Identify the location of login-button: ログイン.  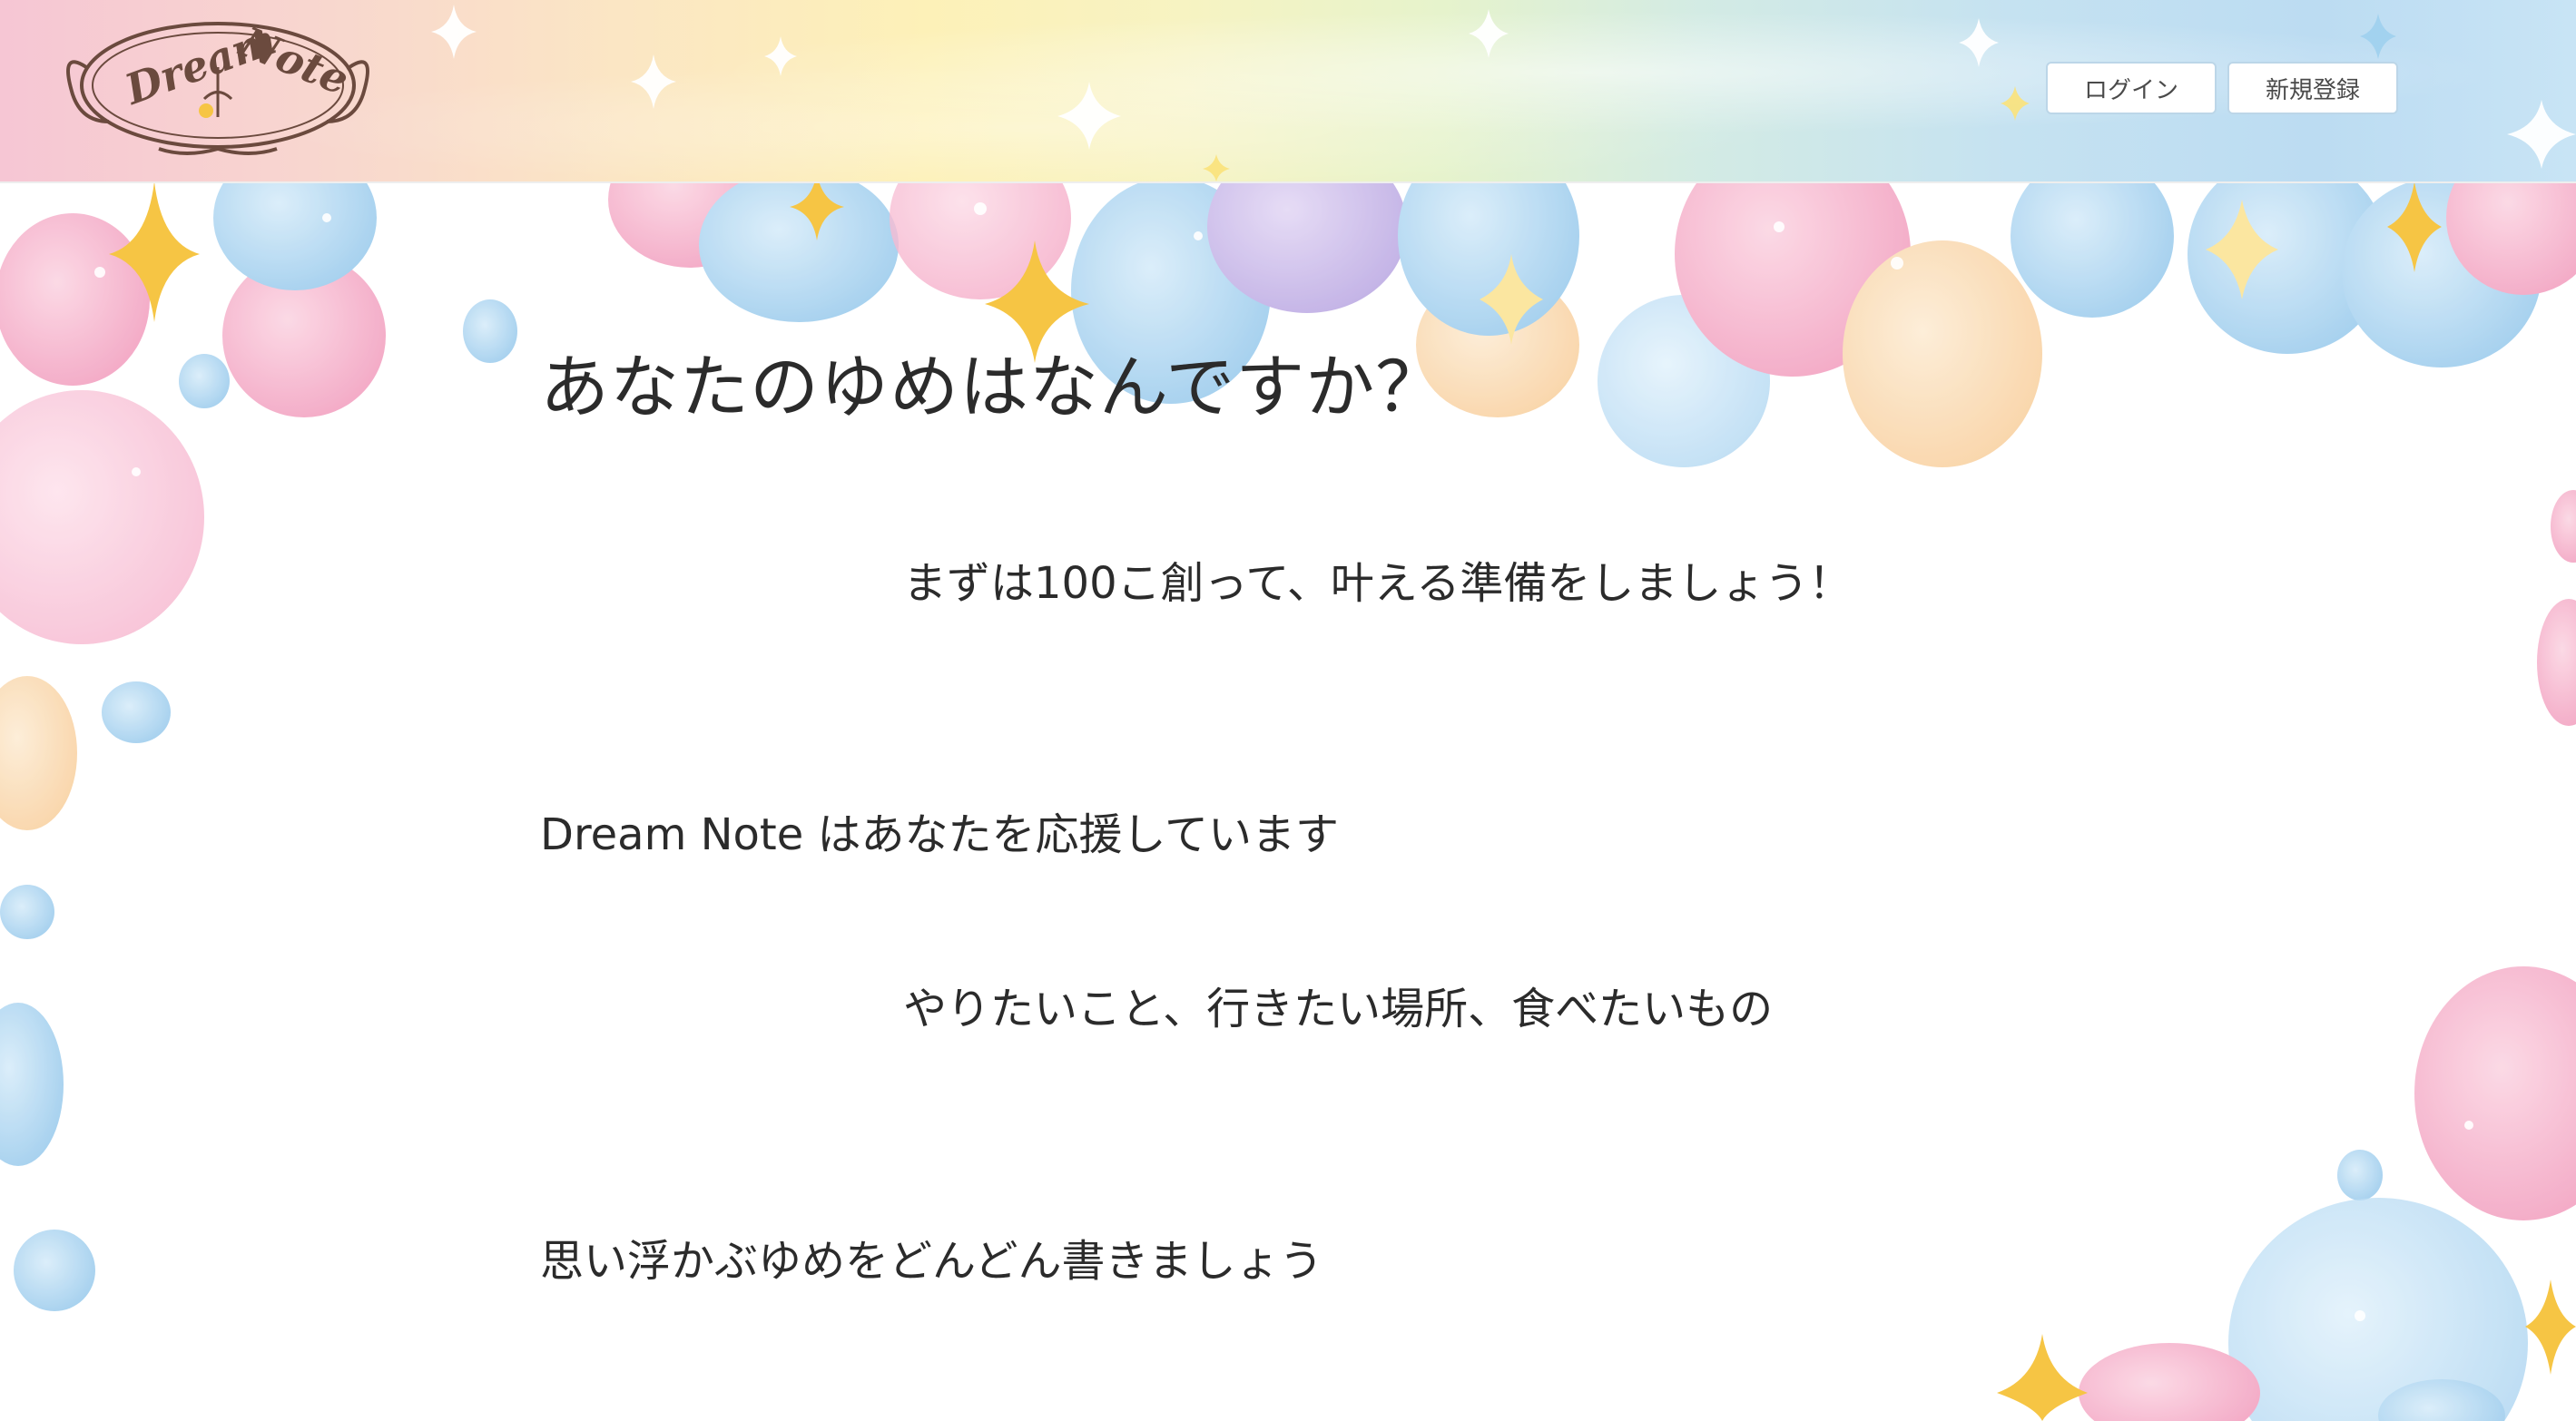
(2131, 88).